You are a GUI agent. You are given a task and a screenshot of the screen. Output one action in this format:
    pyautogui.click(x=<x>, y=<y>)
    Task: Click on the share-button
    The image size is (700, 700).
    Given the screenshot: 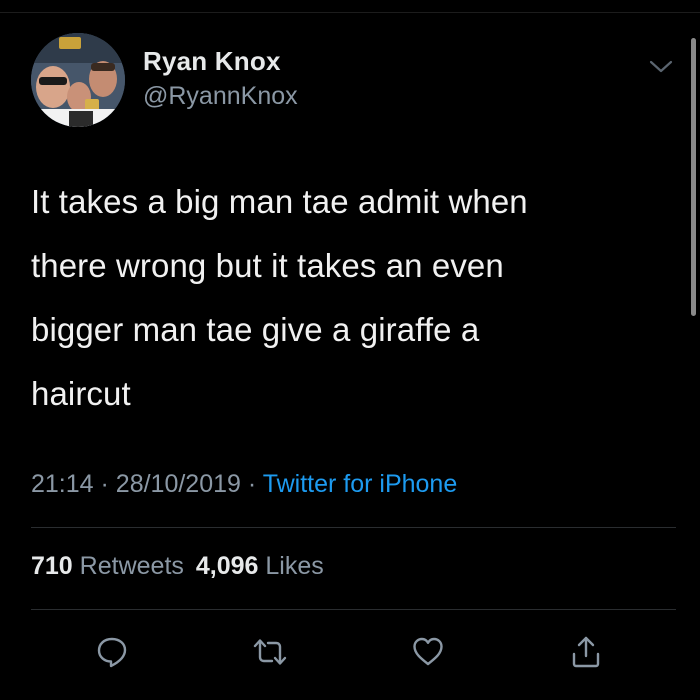 What is the action you would take?
    pyautogui.click(x=586, y=652)
    